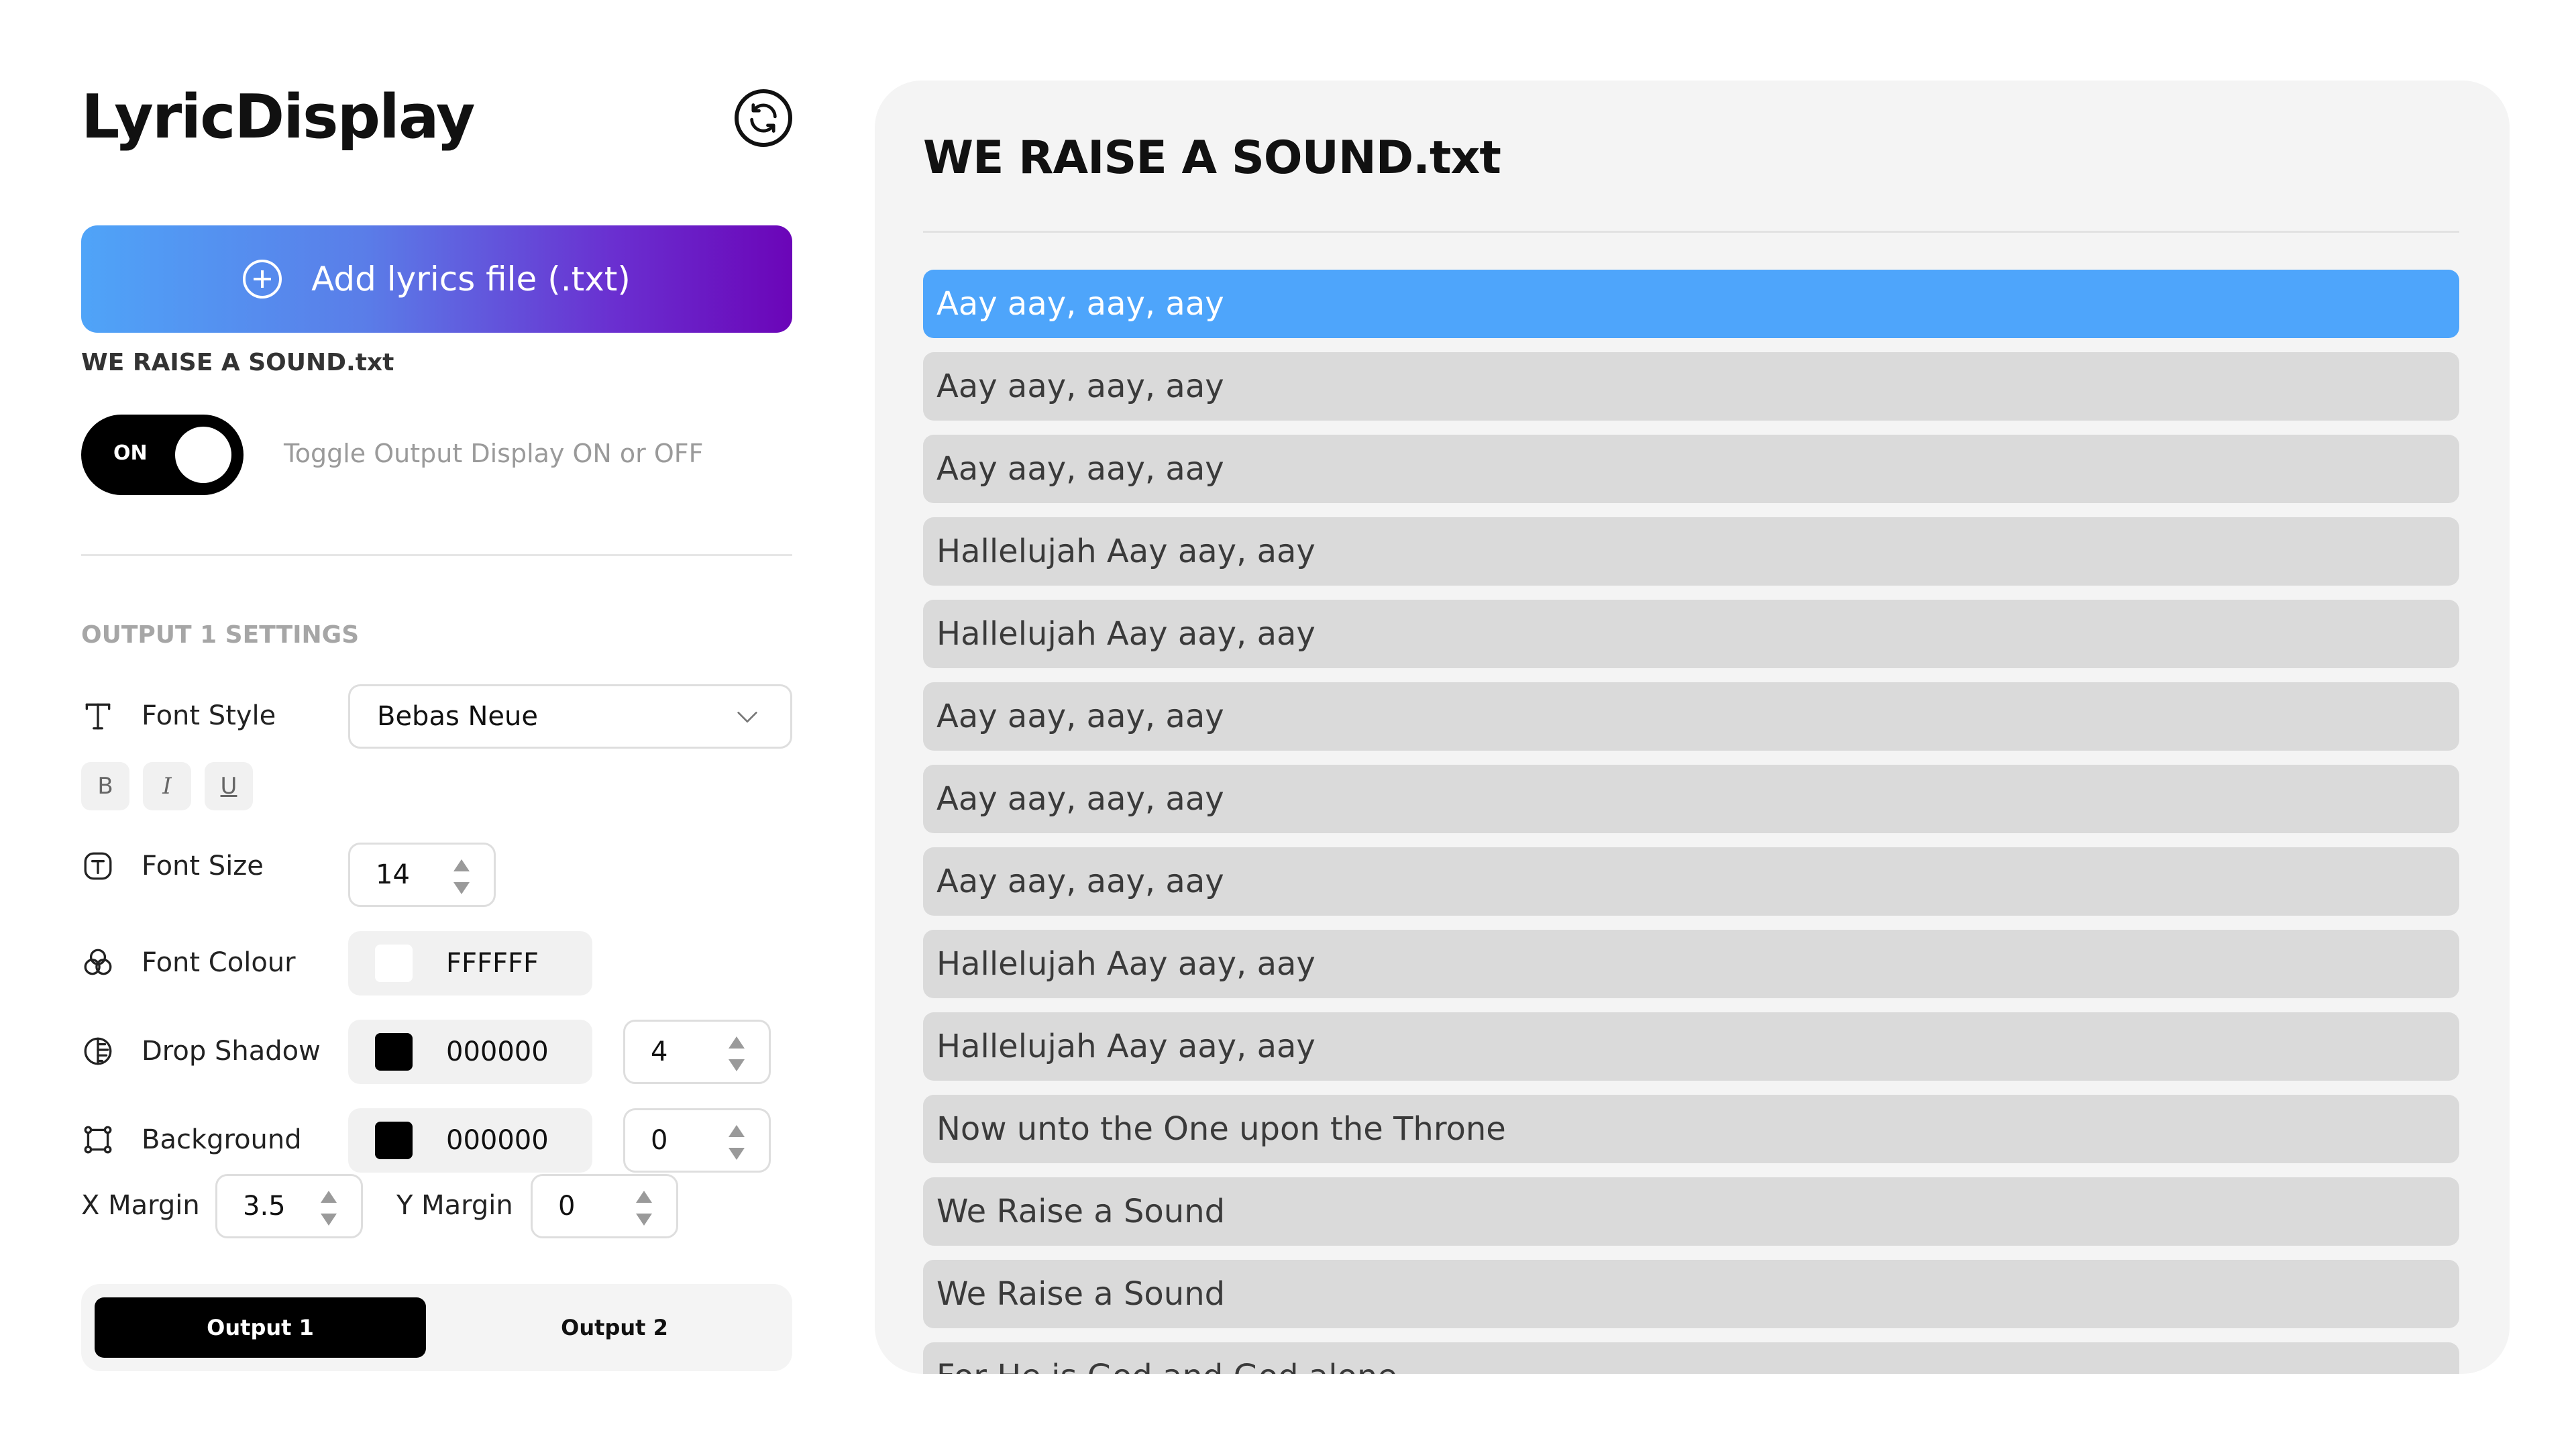 Image resolution: width=2576 pixels, height=1449 pixels. Describe the element at coordinates (231, 1051) in the screenshot. I see `drop-shadow-label: Drop Shadow` at that location.